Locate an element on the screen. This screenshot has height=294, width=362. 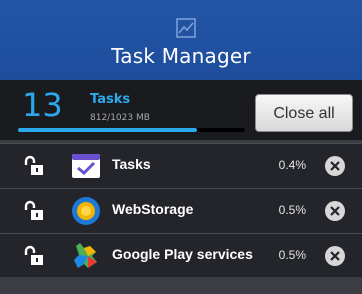
task-cpu-percent: 0.4% is located at coordinates (292, 165).